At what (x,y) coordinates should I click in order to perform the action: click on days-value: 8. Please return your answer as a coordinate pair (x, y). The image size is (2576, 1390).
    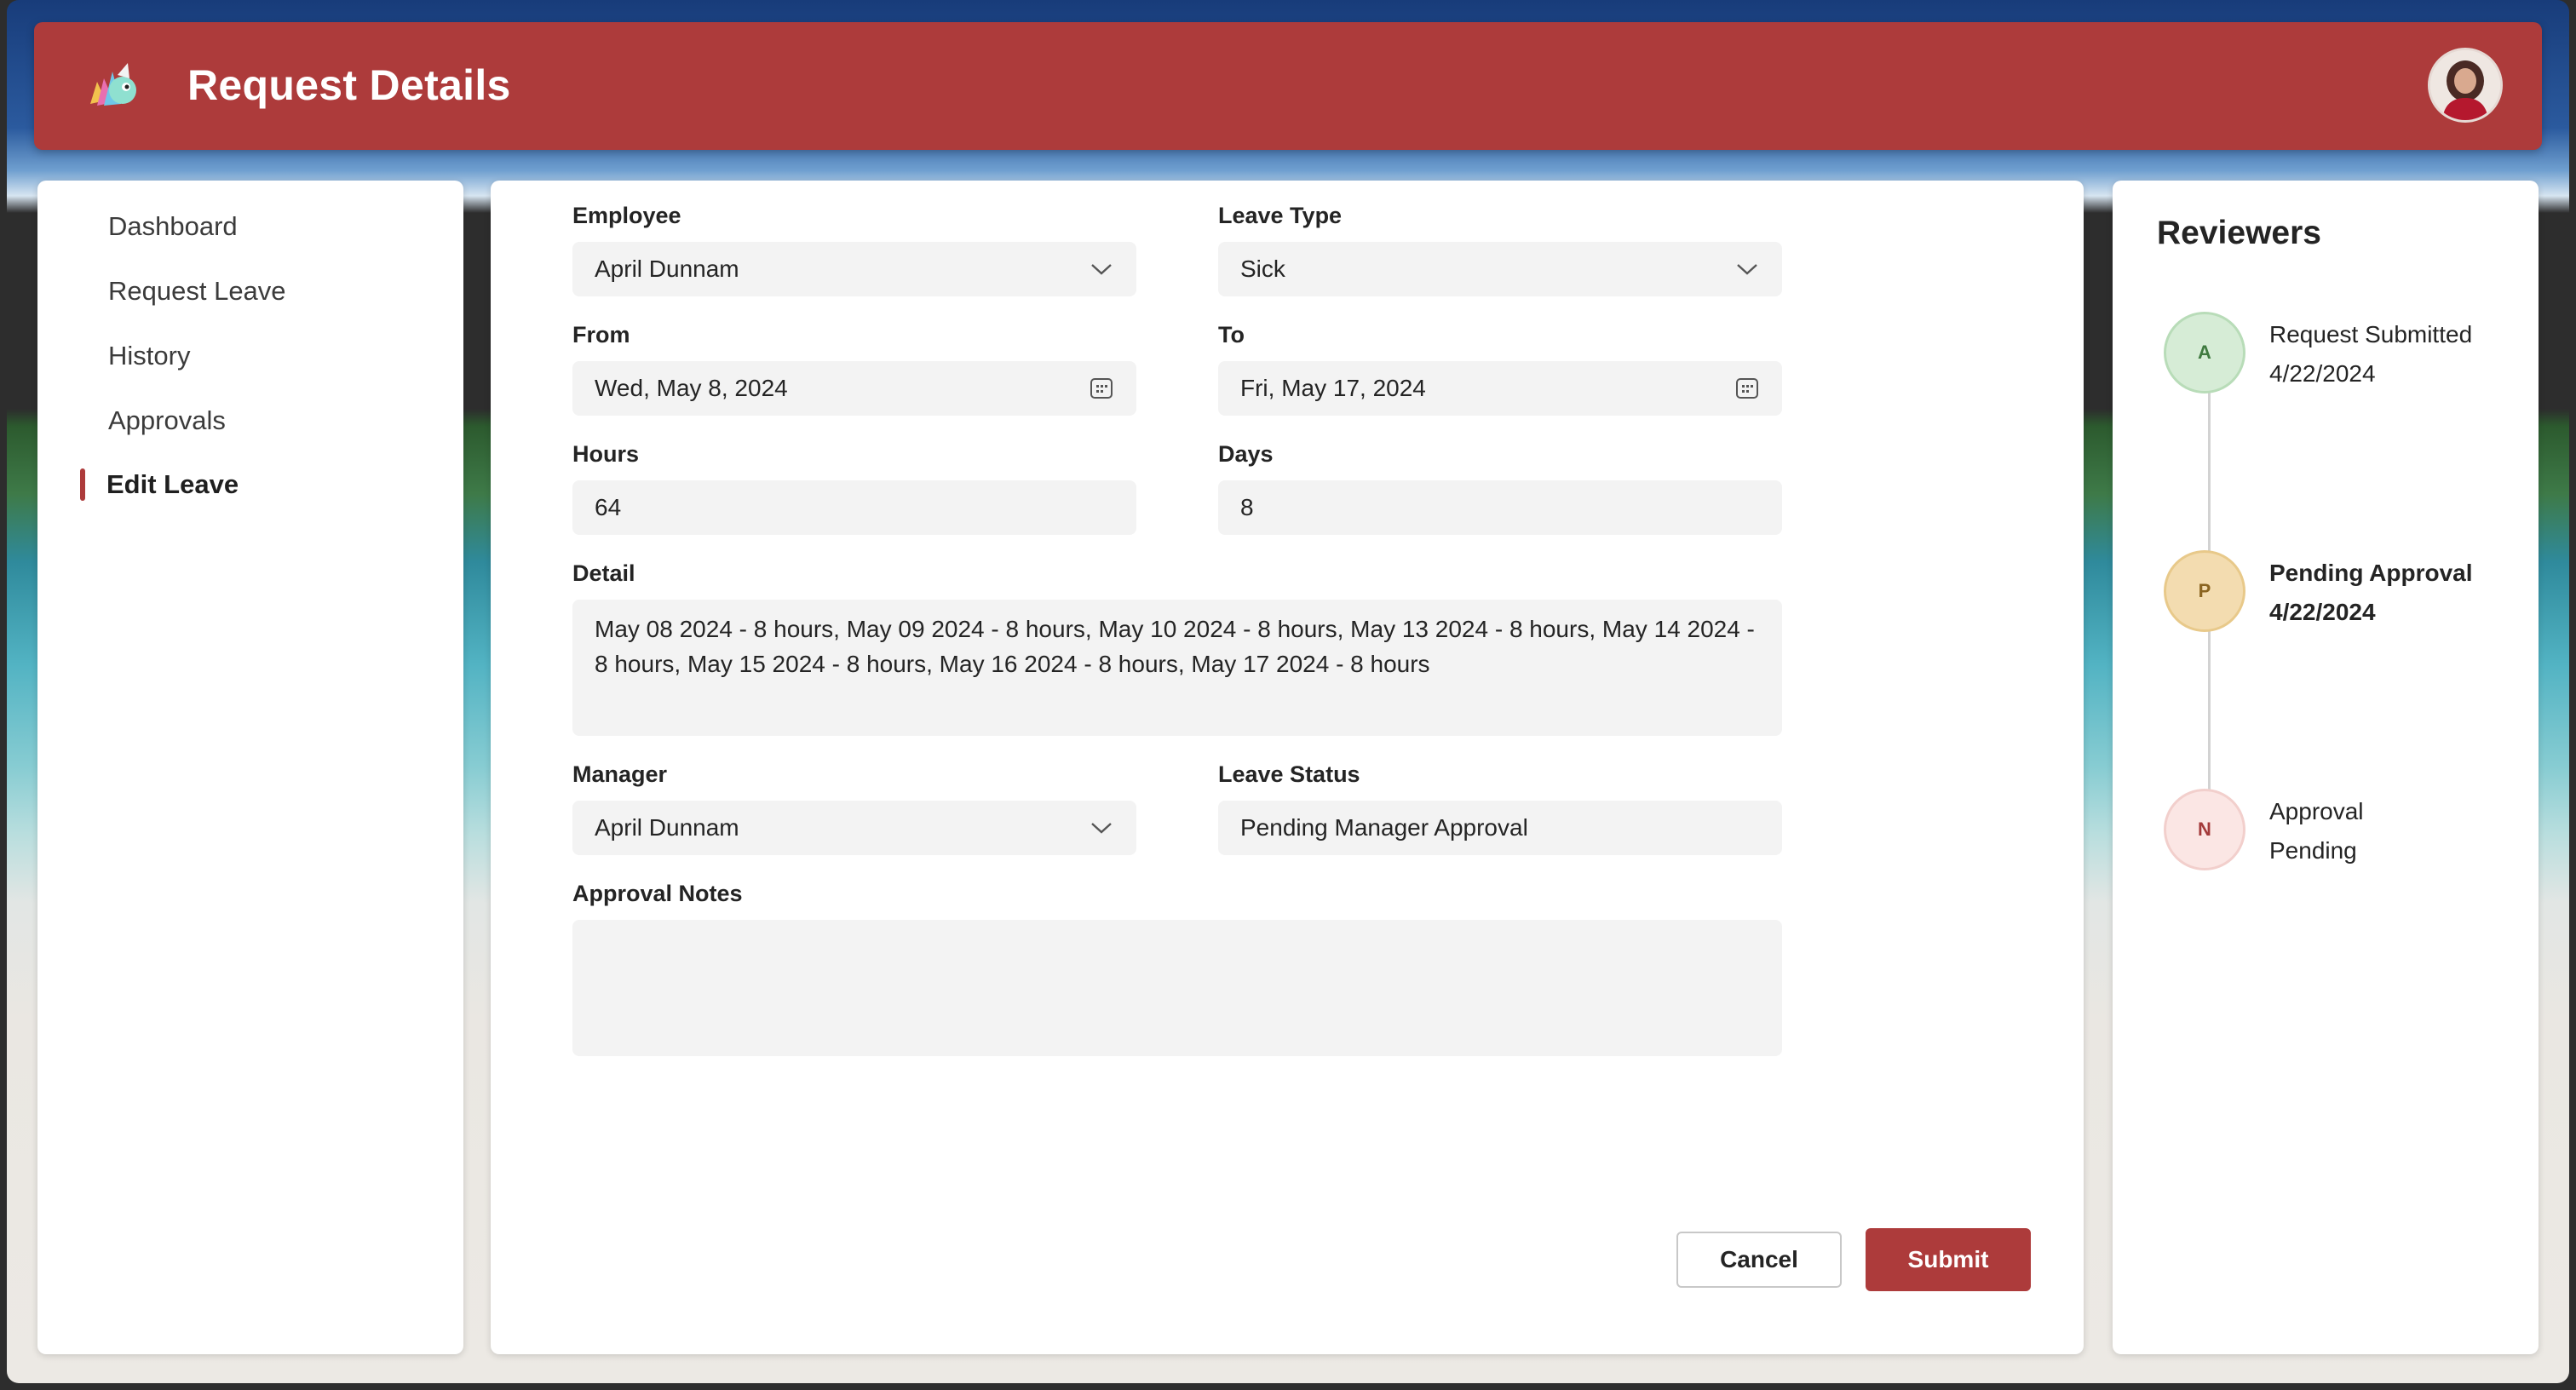
    Looking at the image, I should click on (1247, 507).